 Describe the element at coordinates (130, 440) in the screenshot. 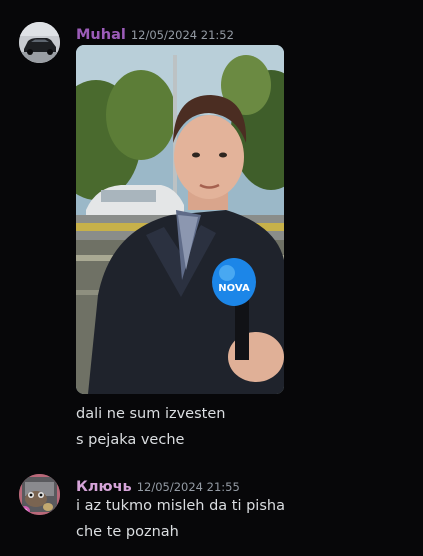

I see `message-text: s pejaka veche` at that location.